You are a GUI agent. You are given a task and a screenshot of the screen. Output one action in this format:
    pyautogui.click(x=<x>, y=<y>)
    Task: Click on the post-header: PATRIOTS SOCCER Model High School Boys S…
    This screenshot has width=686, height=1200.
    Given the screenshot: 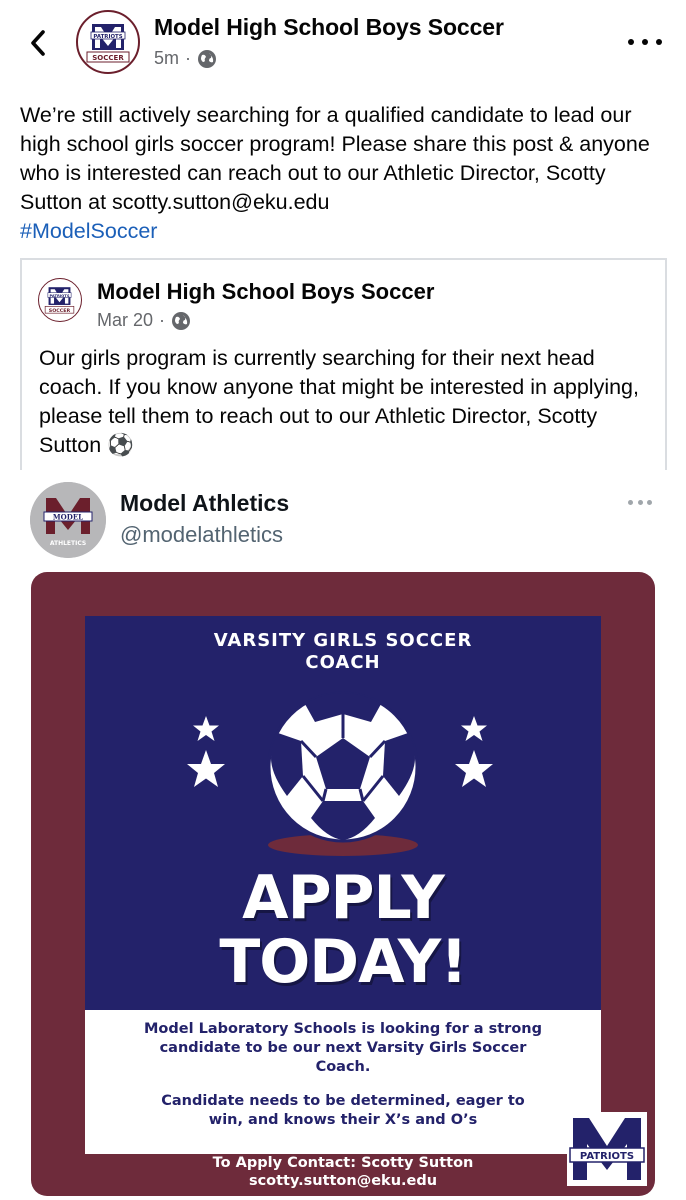 What is the action you would take?
    pyautogui.click(x=343, y=45)
    